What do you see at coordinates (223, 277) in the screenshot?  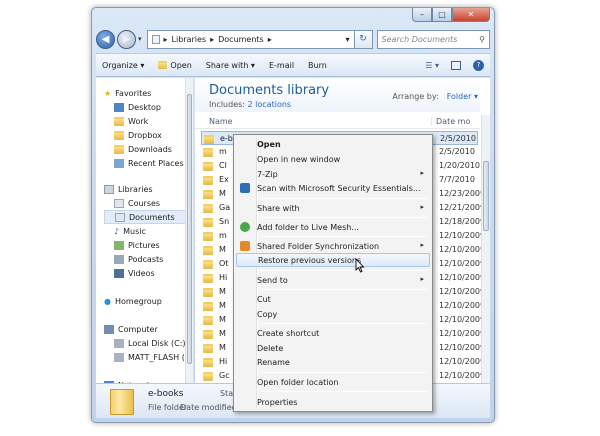 I see `file-name: Hi` at bounding box center [223, 277].